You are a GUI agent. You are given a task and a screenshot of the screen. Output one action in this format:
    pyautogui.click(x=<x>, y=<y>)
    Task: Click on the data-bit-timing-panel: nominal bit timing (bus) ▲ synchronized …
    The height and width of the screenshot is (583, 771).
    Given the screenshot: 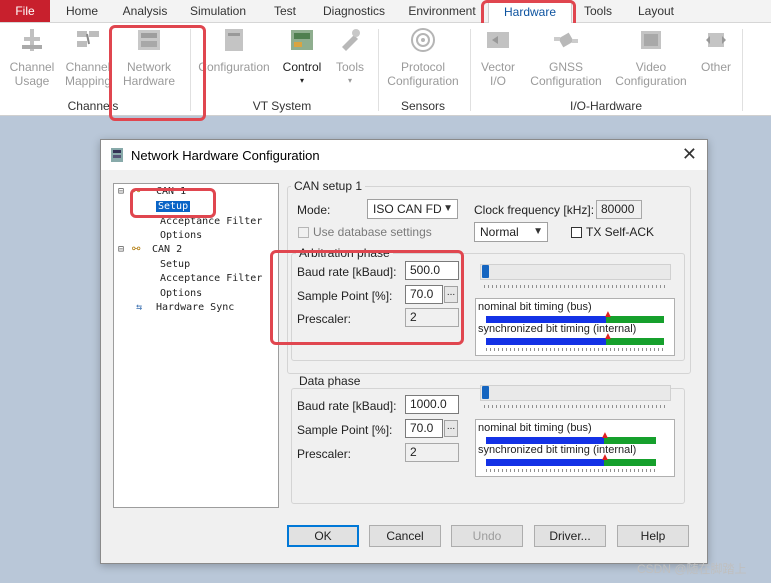 What is the action you would take?
    pyautogui.click(x=575, y=448)
    